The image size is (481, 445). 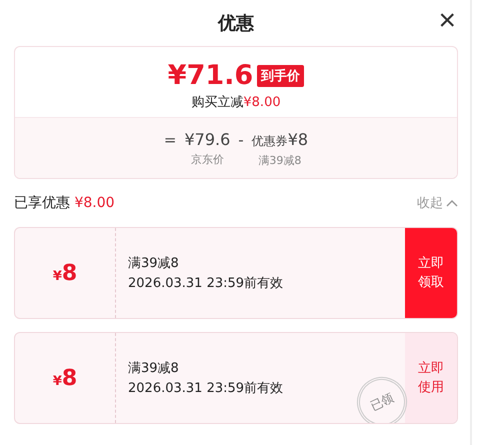 What do you see at coordinates (236, 102) in the screenshot?
I see `saving-text: 购买立减¥8.00` at bounding box center [236, 102].